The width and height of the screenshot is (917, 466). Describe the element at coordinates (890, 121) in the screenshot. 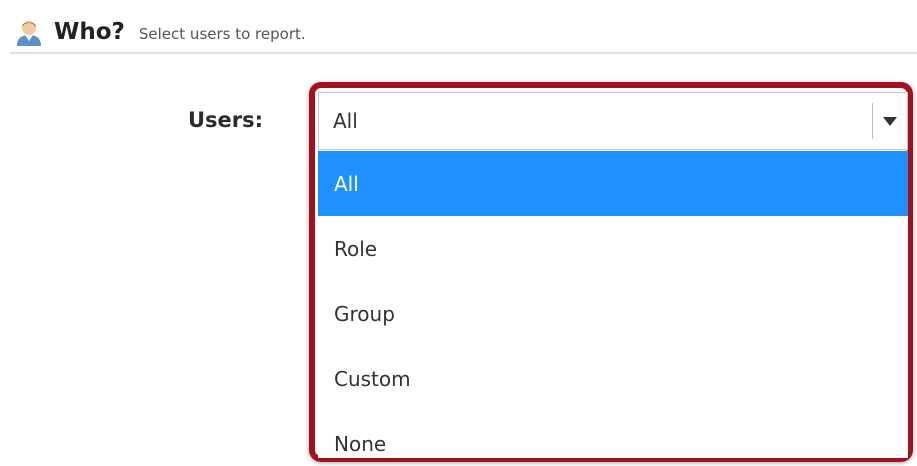

I see `triangle-down-icon` at that location.